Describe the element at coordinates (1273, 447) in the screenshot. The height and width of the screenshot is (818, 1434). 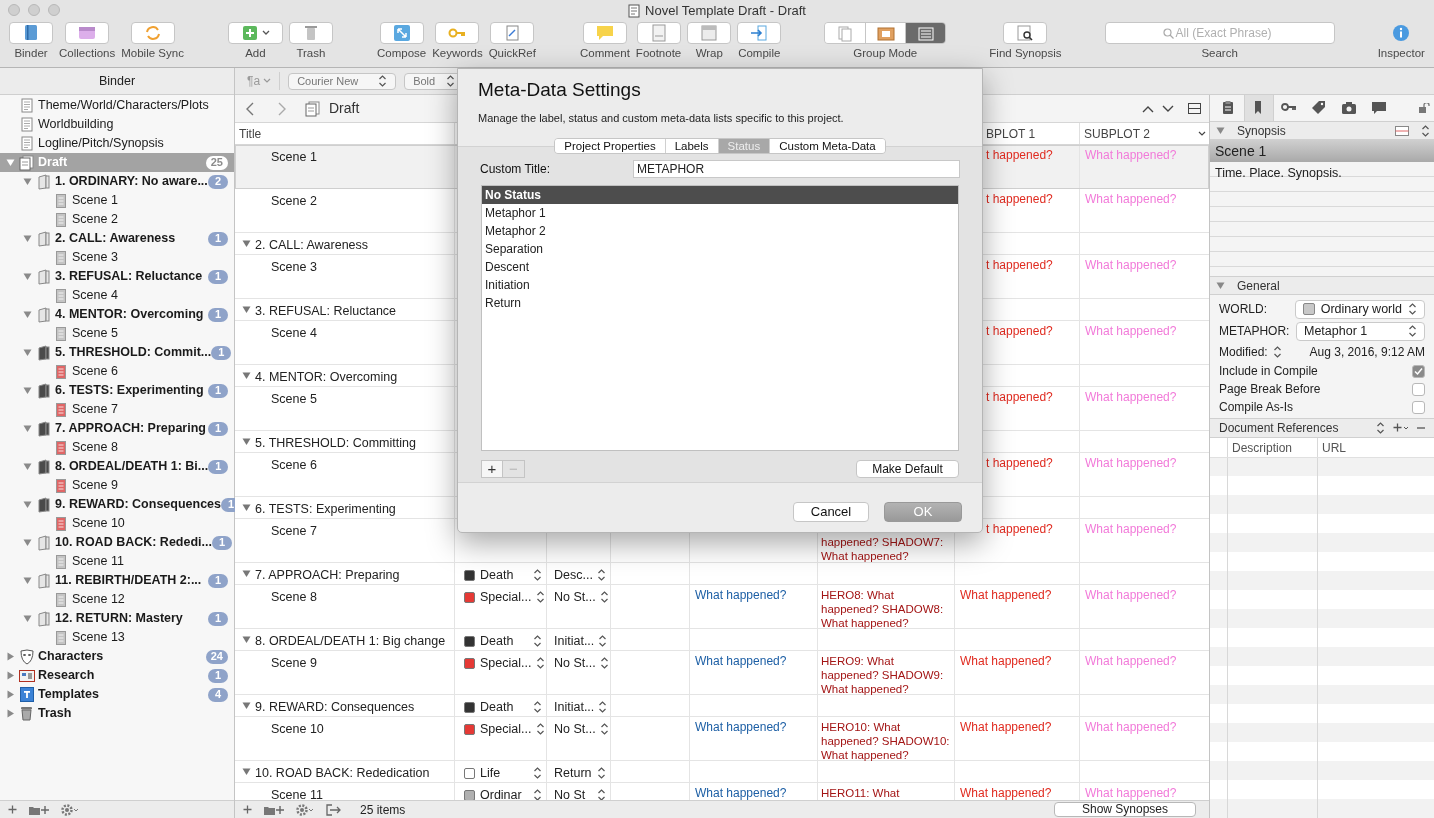
I see `column-header: Description` at that location.